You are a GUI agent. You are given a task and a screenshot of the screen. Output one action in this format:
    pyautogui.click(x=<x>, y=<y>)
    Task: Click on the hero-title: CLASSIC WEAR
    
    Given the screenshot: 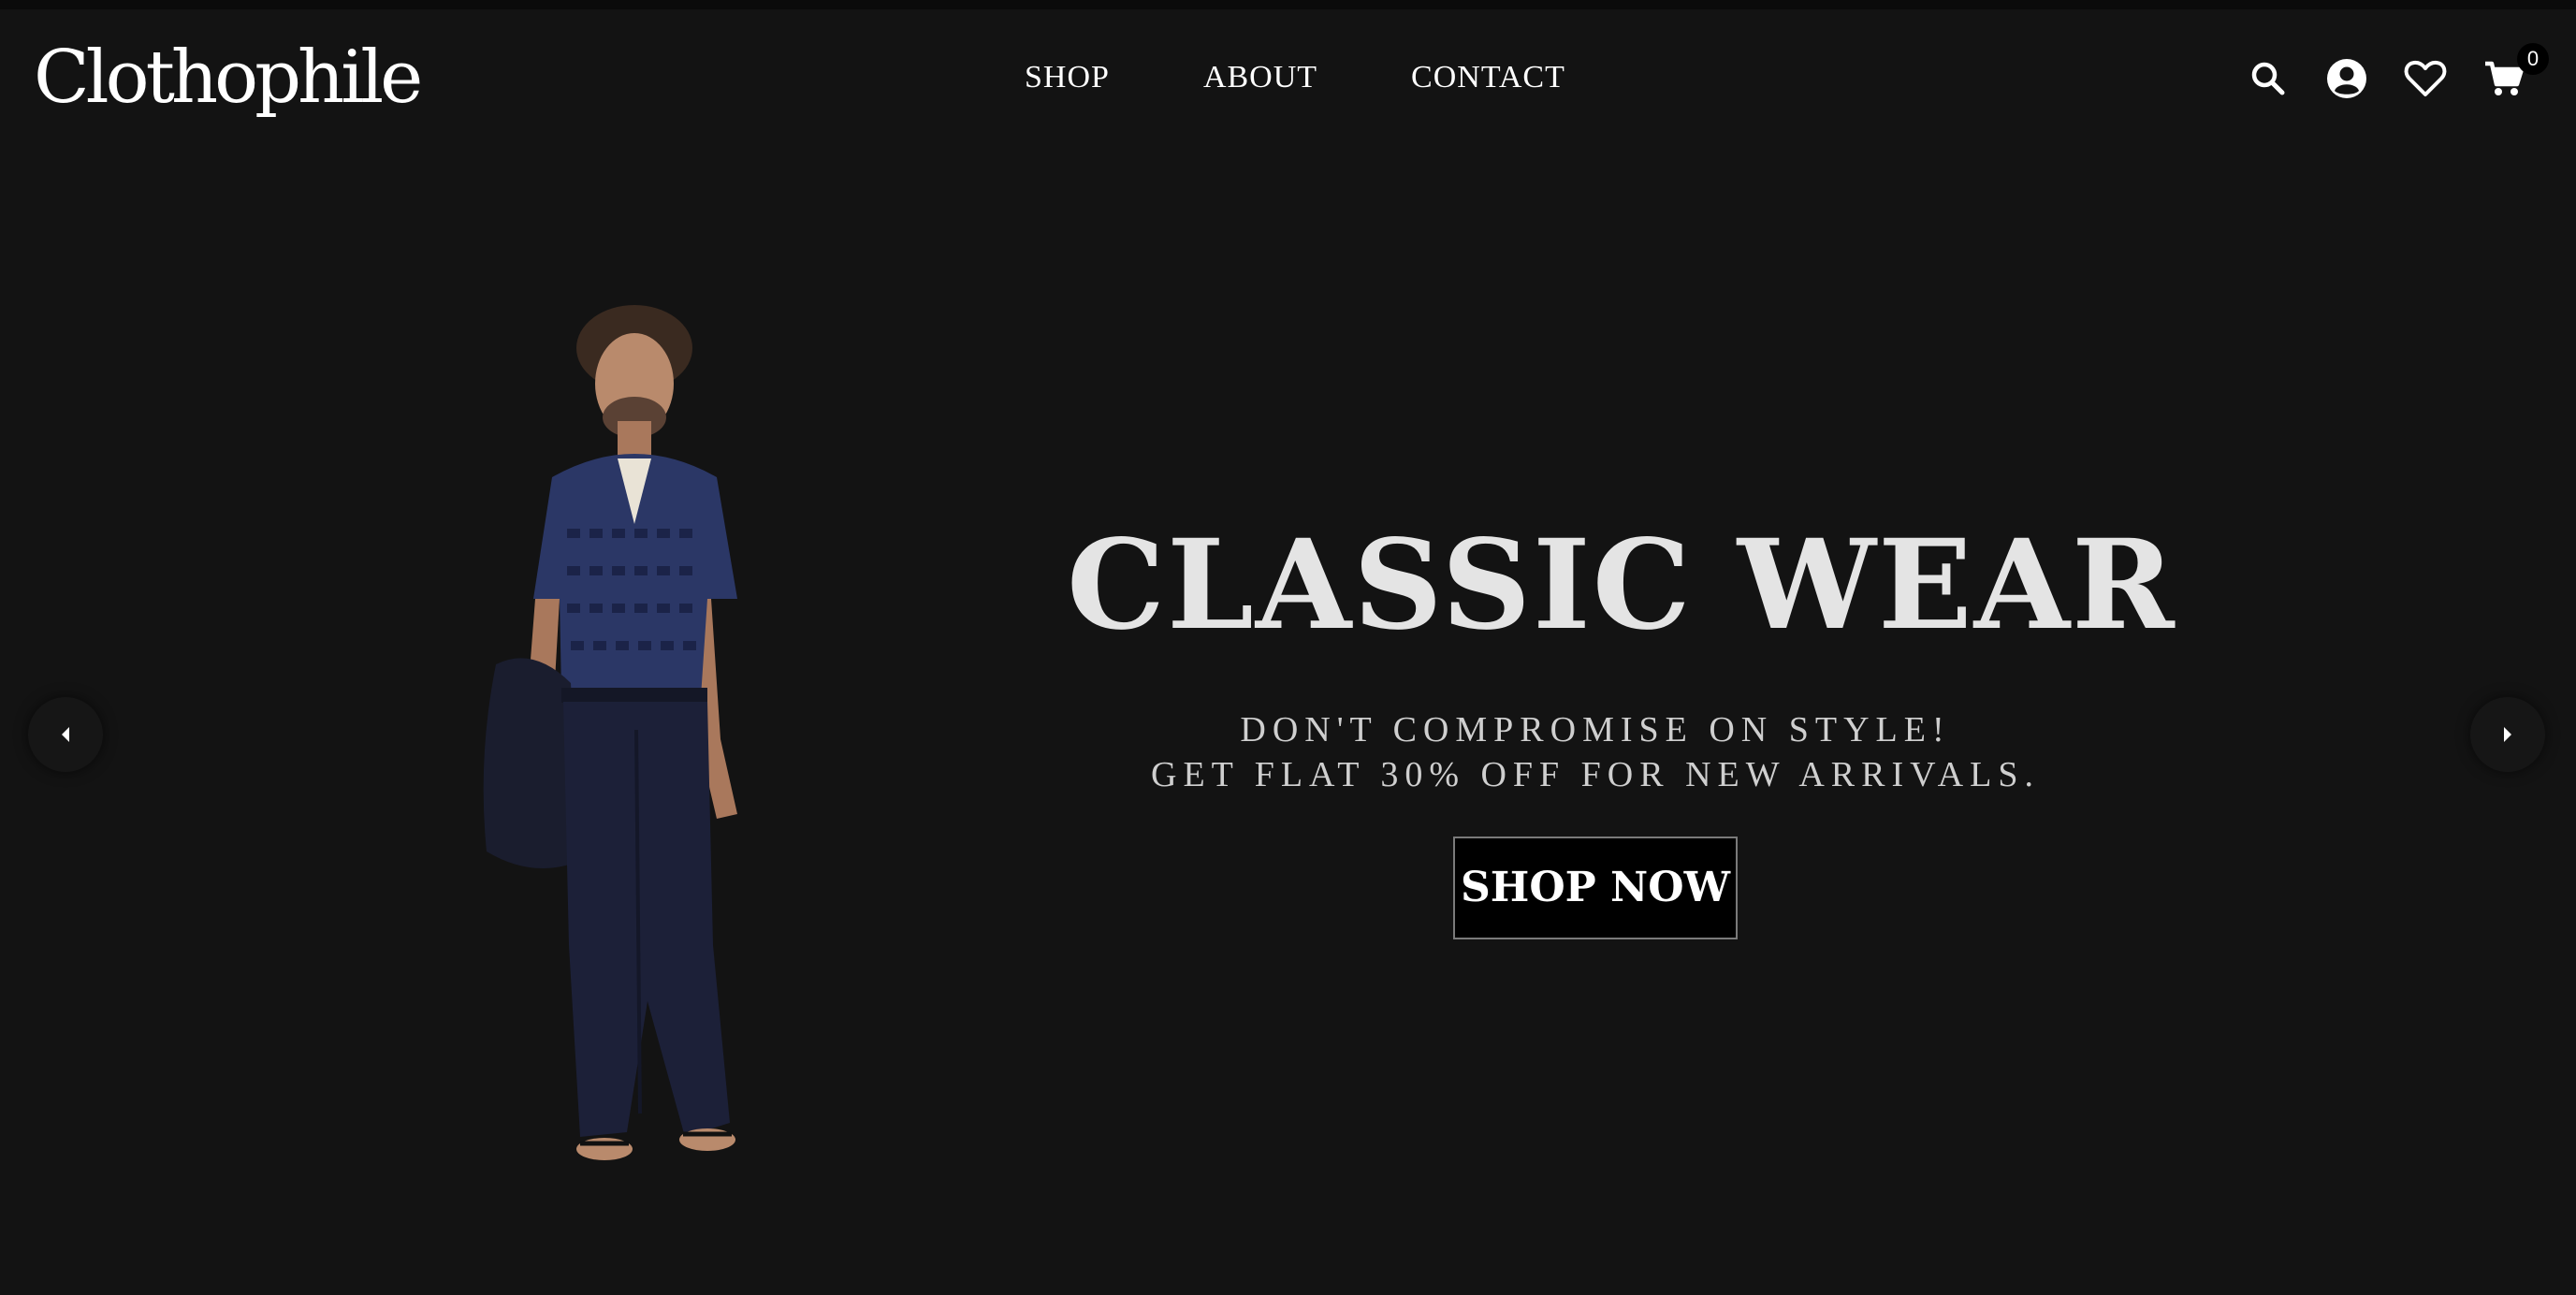 What is the action you would take?
    pyautogui.click(x=1621, y=585)
    